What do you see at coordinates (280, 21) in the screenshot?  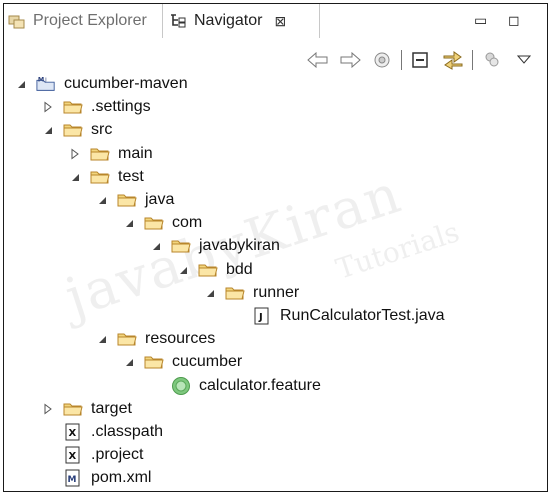 I see `close-icon: ⊠` at bounding box center [280, 21].